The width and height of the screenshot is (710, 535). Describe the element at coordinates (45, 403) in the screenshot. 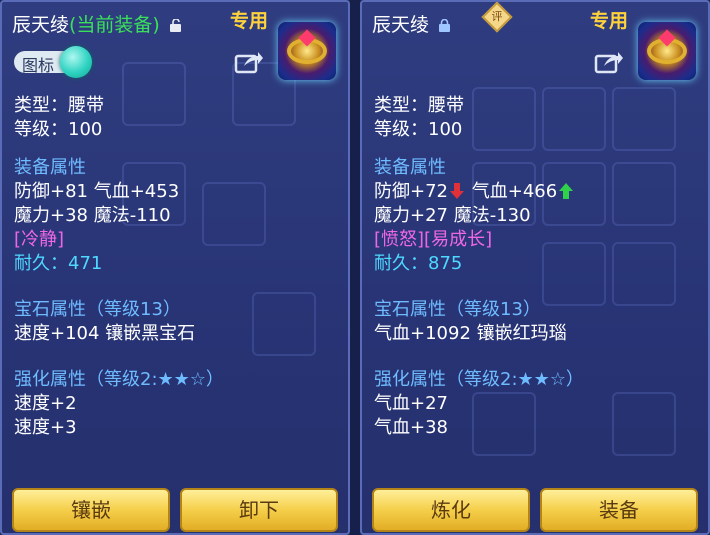

I see `enhance-attr-line: 速度+2` at that location.